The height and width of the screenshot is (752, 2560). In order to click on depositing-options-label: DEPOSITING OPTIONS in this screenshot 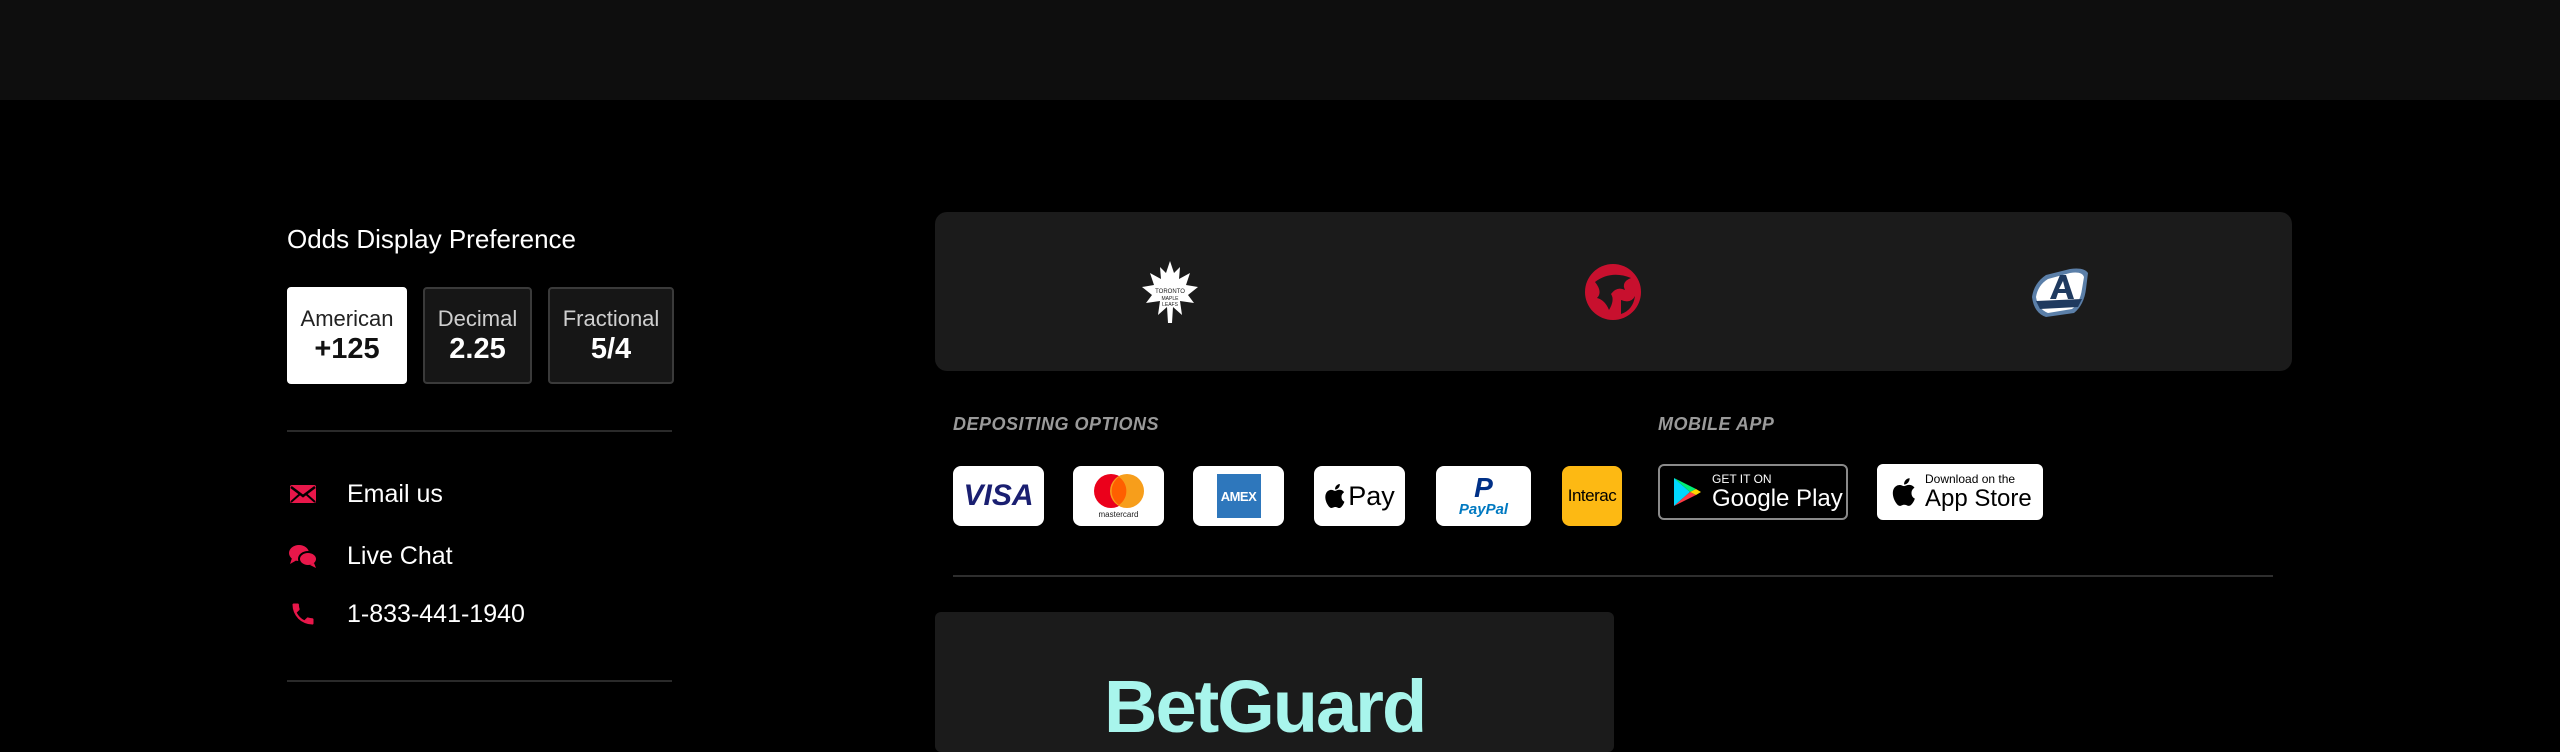, I will do `click(1056, 424)`.